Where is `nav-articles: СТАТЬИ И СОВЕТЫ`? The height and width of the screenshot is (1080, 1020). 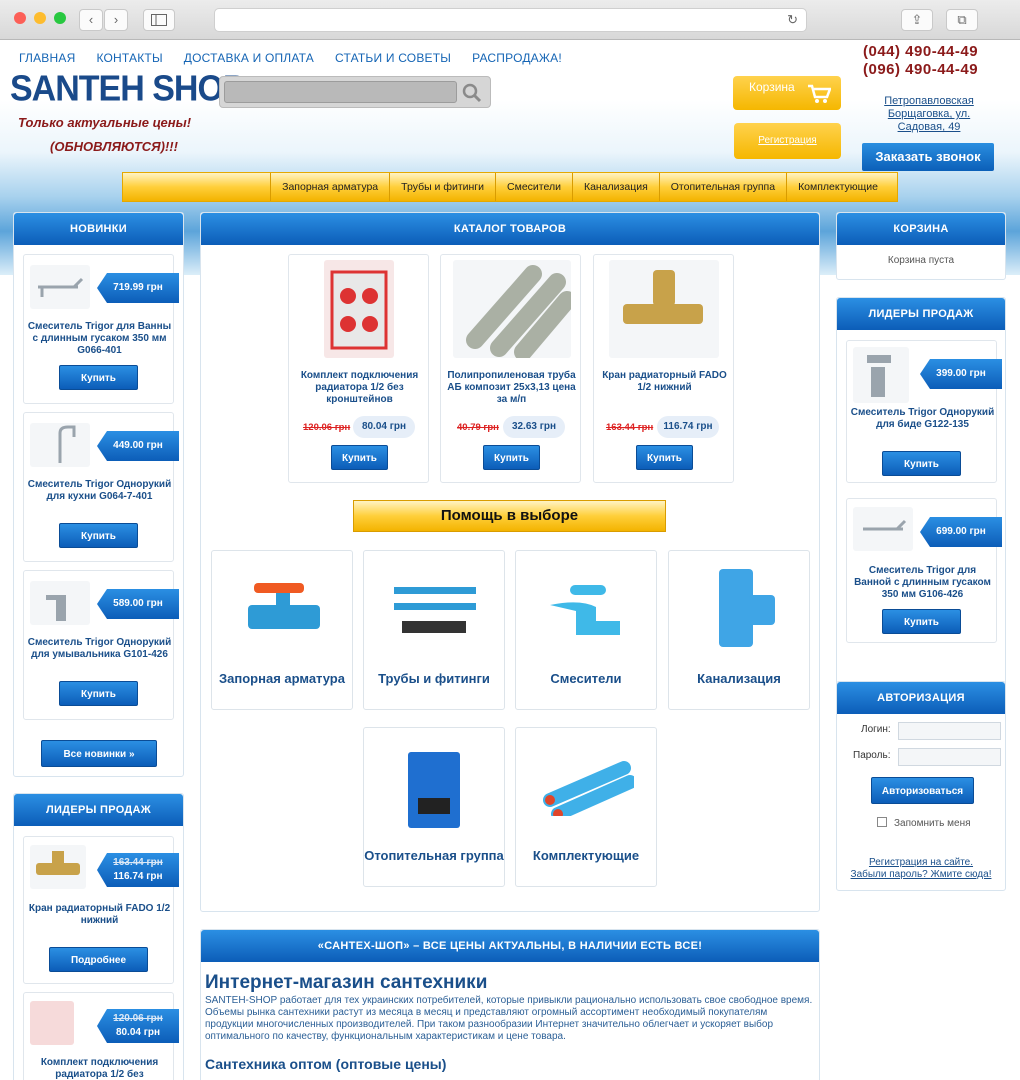
nav-articles: СТАТЬИ И СОВЕТЫ is located at coordinates (393, 58).